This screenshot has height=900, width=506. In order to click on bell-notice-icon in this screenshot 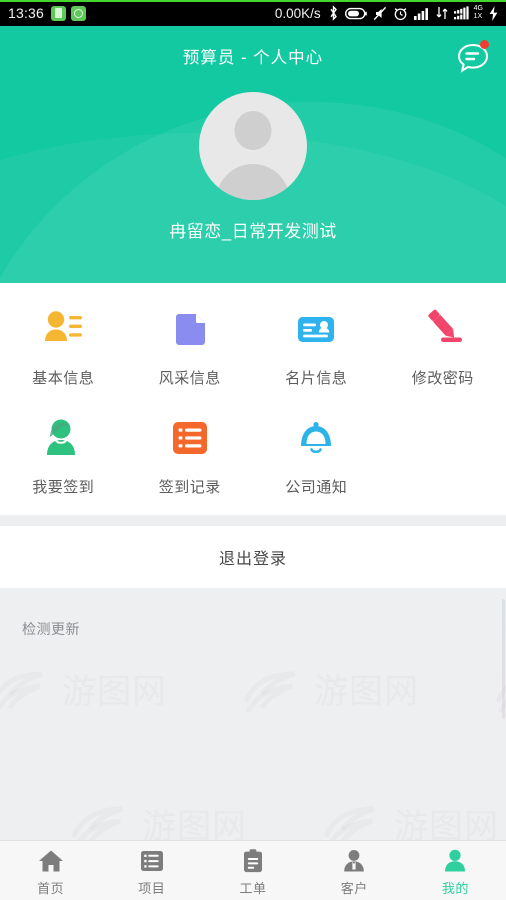, I will do `click(316, 438)`.